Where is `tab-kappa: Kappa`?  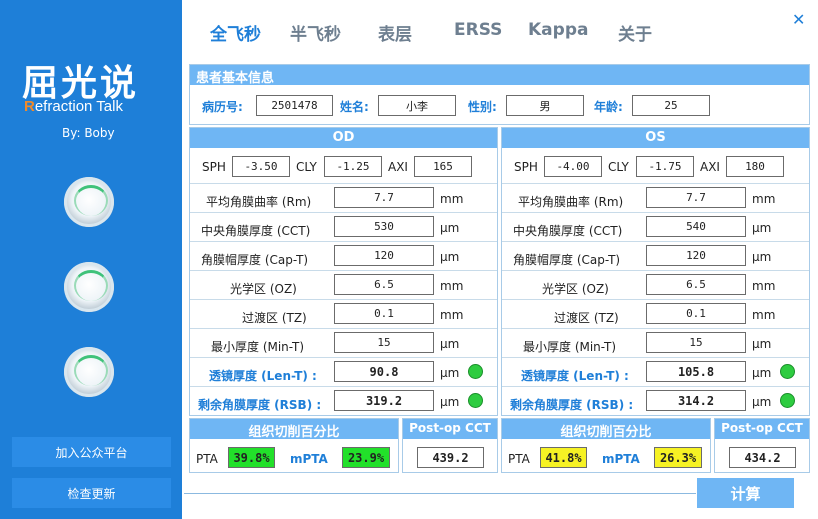 tab-kappa: Kappa is located at coordinates (558, 30).